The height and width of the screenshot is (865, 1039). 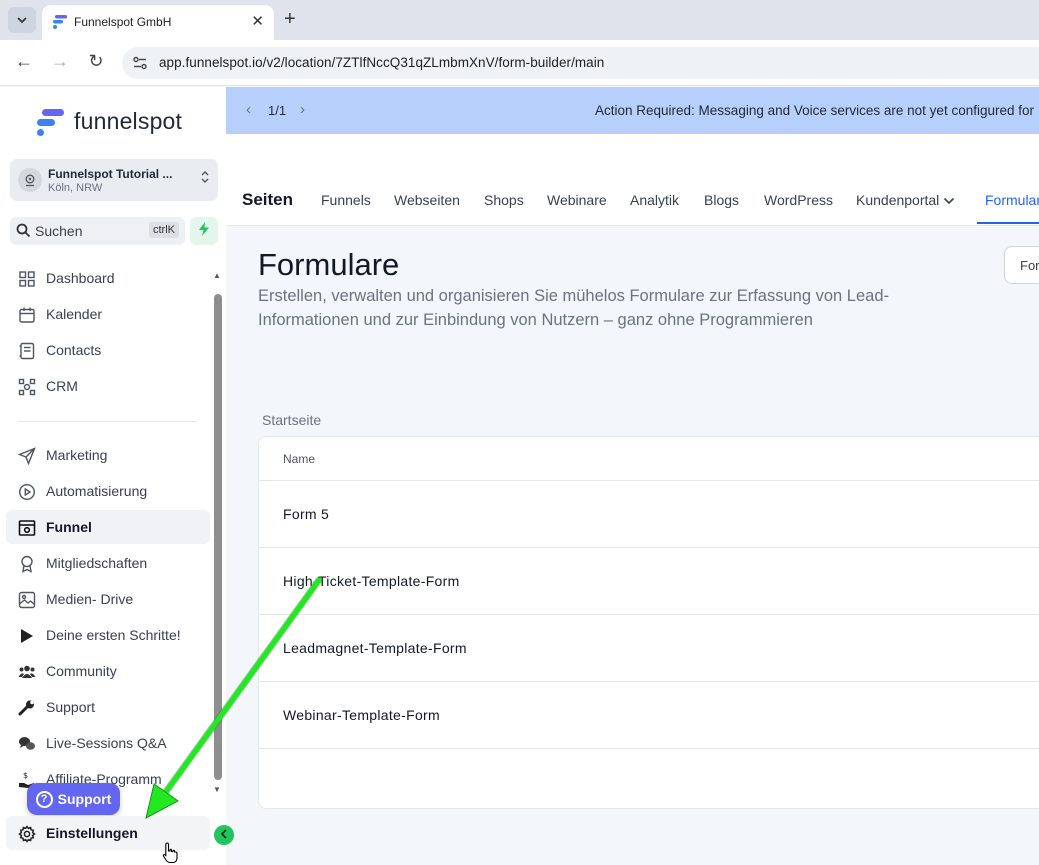 I want to click on form-name: Leadmagnet-Template-Form, so click(x=375, y=648).